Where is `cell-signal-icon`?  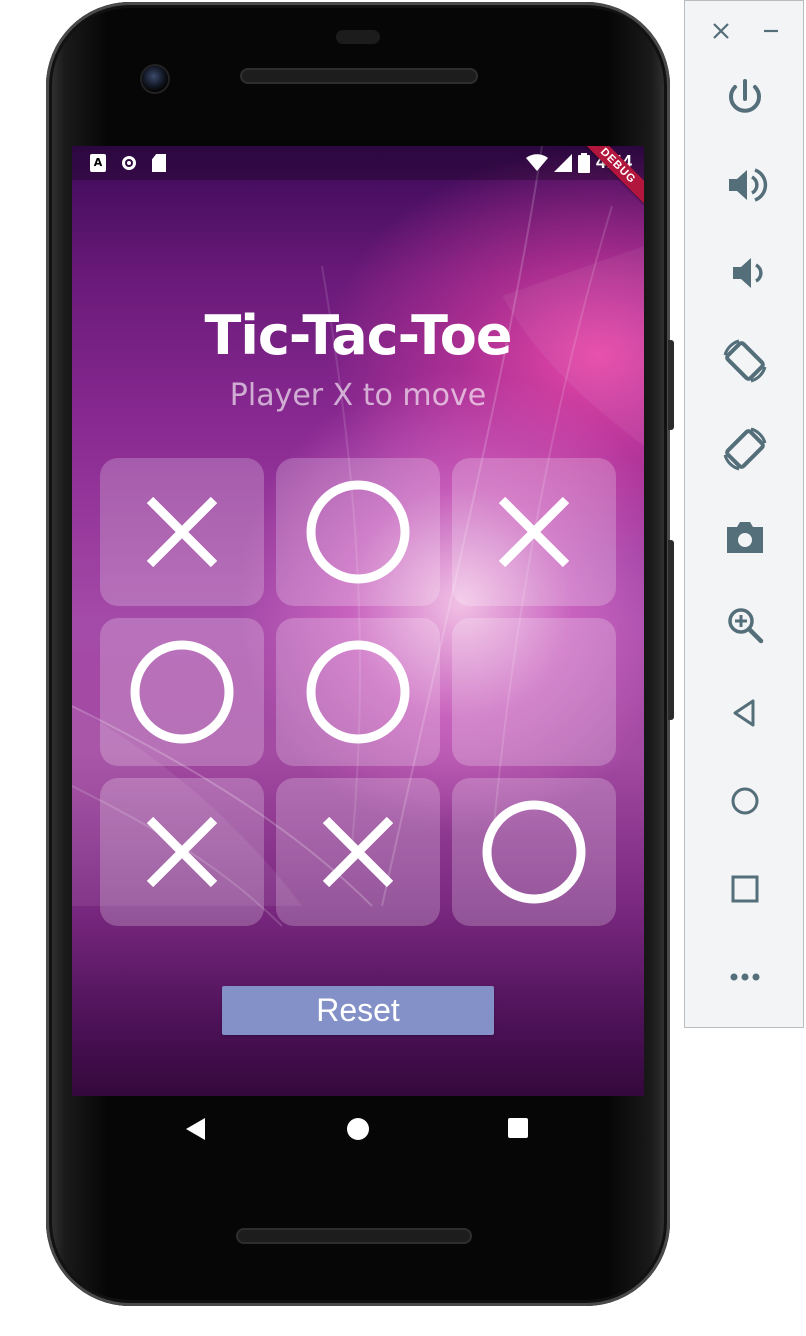 cell-signal-icon is located at coordinates (562, 162).